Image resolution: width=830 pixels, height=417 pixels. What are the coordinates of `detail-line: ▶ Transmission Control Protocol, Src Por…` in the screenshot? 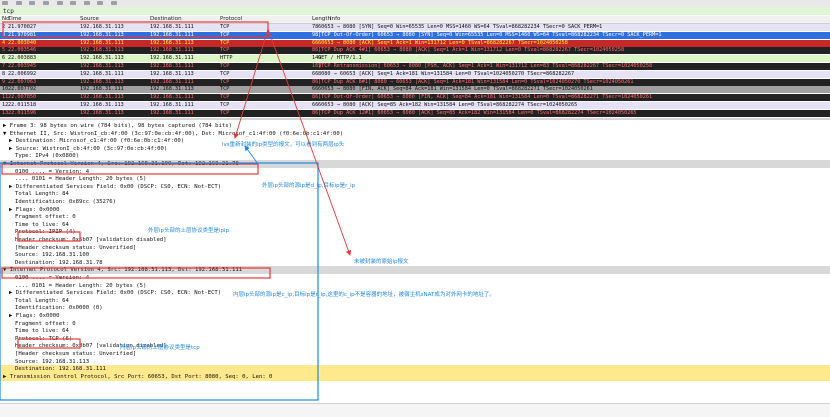 It's located at (415, 376).